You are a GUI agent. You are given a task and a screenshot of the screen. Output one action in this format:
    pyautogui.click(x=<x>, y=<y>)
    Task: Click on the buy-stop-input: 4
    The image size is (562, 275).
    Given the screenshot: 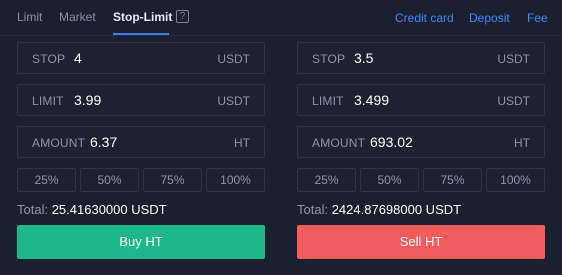 What is the action you would take?
    pyautogui.click(x=134, y=58)
    